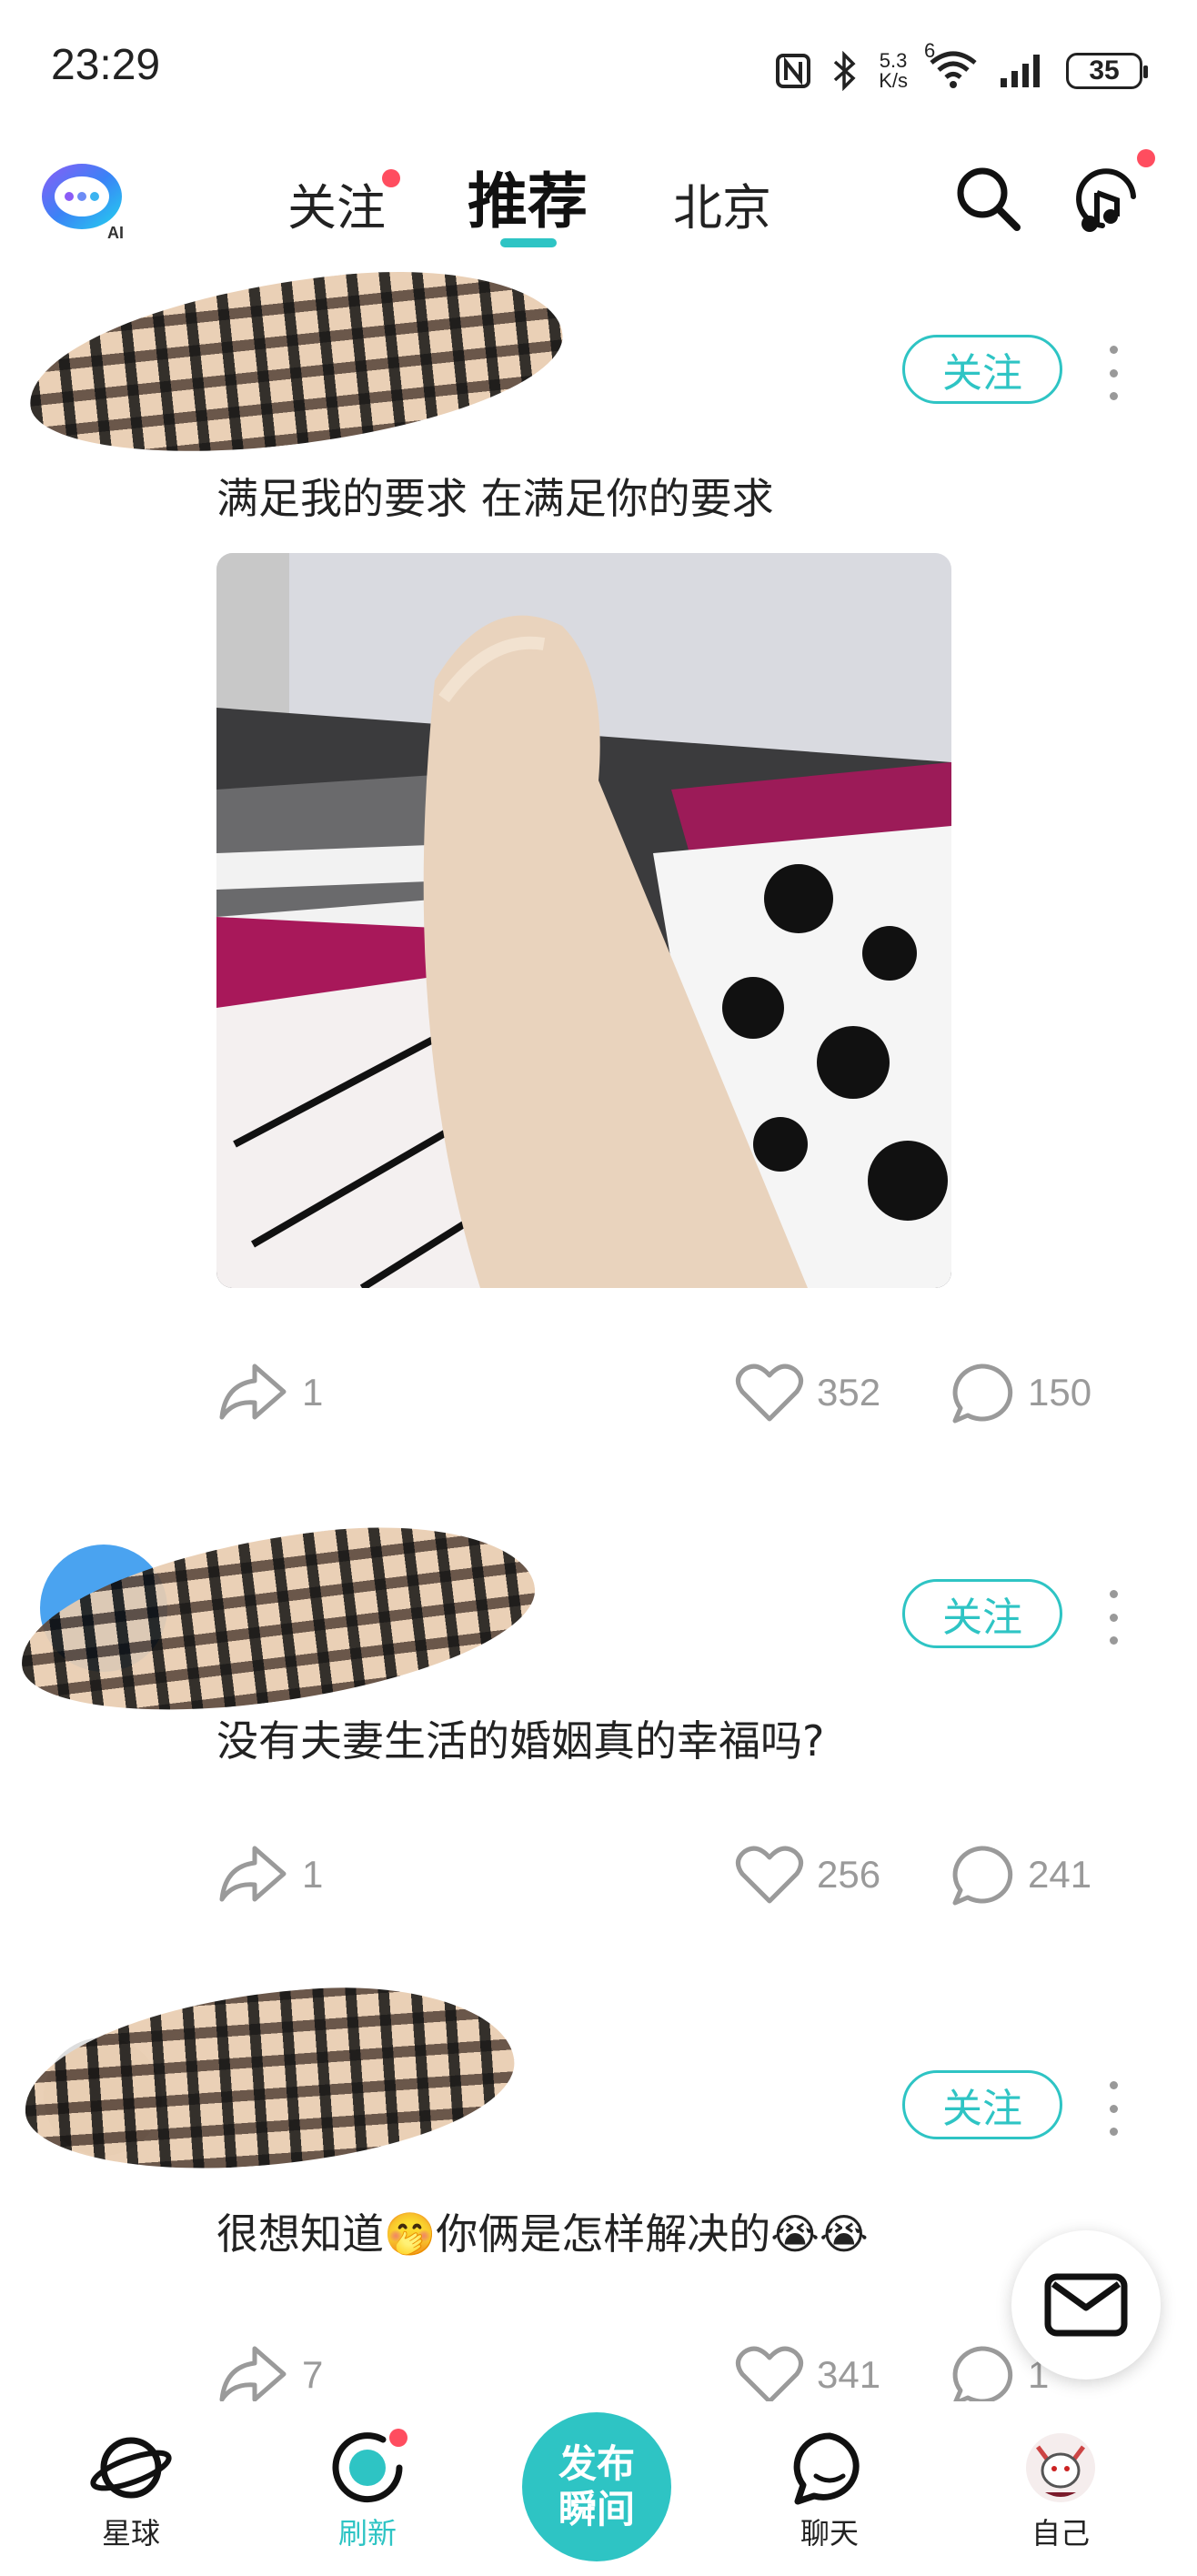 This screenshot has height=2576, width=1197. I want to click on share-action: 7, so click(269, 2375).